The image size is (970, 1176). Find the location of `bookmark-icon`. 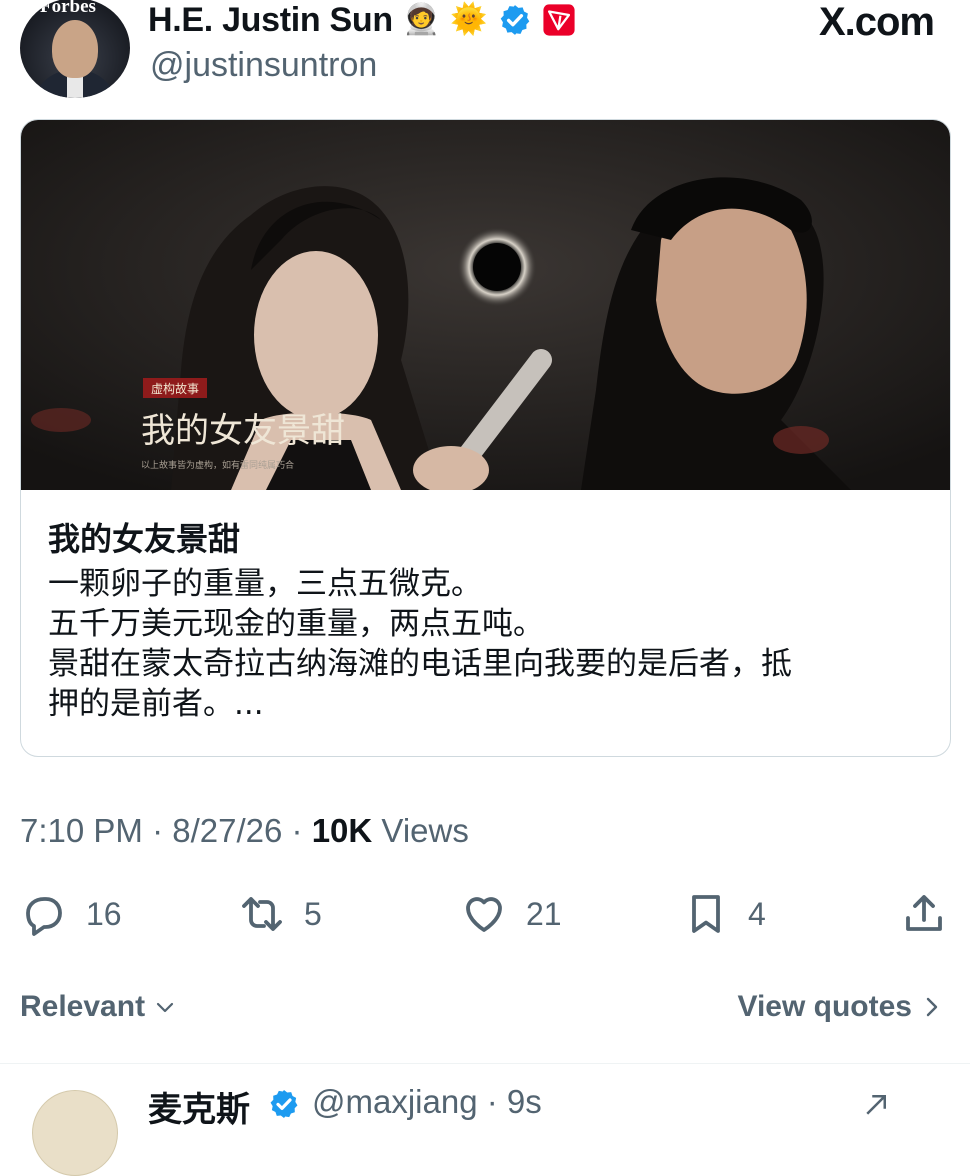

bookmark-icon is located at coordinates (706, 914).